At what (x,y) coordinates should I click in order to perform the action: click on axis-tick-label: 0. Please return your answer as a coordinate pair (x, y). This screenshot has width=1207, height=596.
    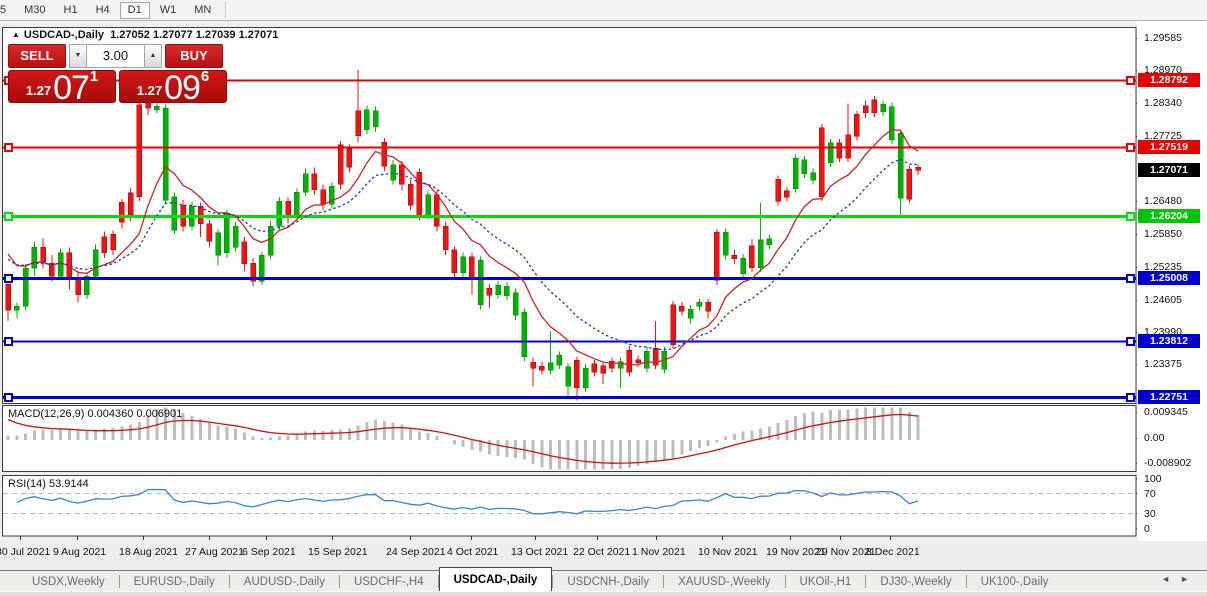
    Looking at the image, I should click on (1147, 529).